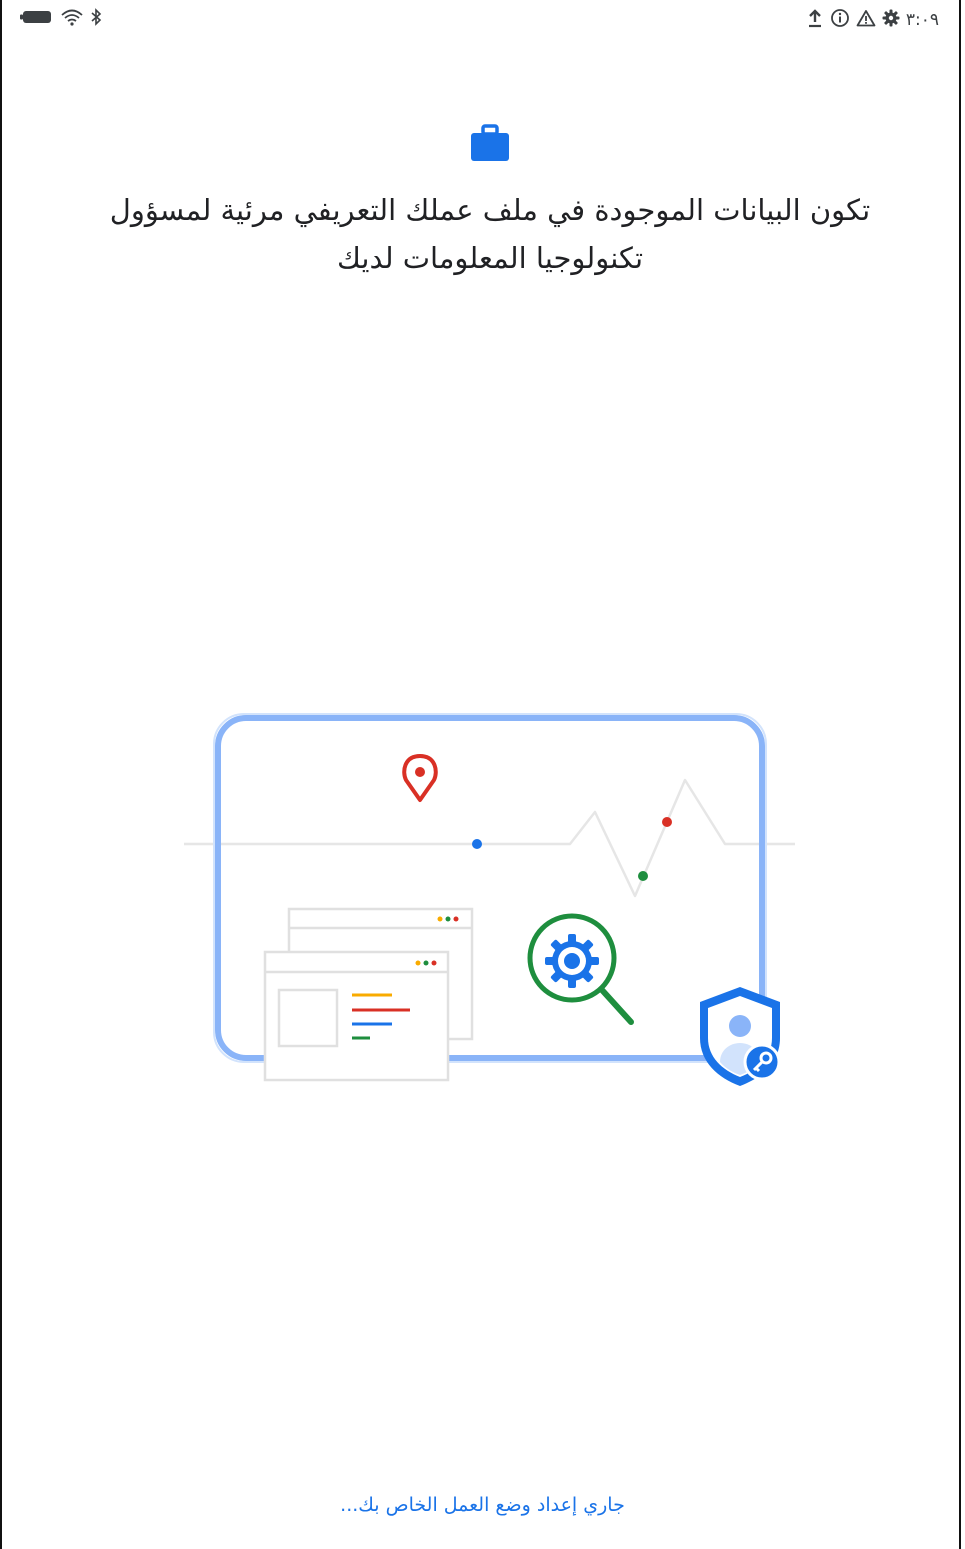 The image size is (965, 1549). I want to click on upload-icon, so click(815, 20).